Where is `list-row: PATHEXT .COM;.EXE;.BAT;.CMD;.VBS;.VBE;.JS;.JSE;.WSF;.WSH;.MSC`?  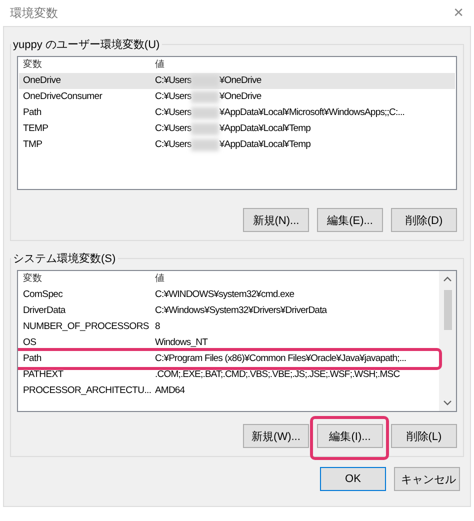
list-row: PATHEXT .COM;.EXE;.BAT;.CMD;.VBS;.VBE;.JS;.JSE;.WSF;.WSH;.MSC is located at coordinates (228, 375).